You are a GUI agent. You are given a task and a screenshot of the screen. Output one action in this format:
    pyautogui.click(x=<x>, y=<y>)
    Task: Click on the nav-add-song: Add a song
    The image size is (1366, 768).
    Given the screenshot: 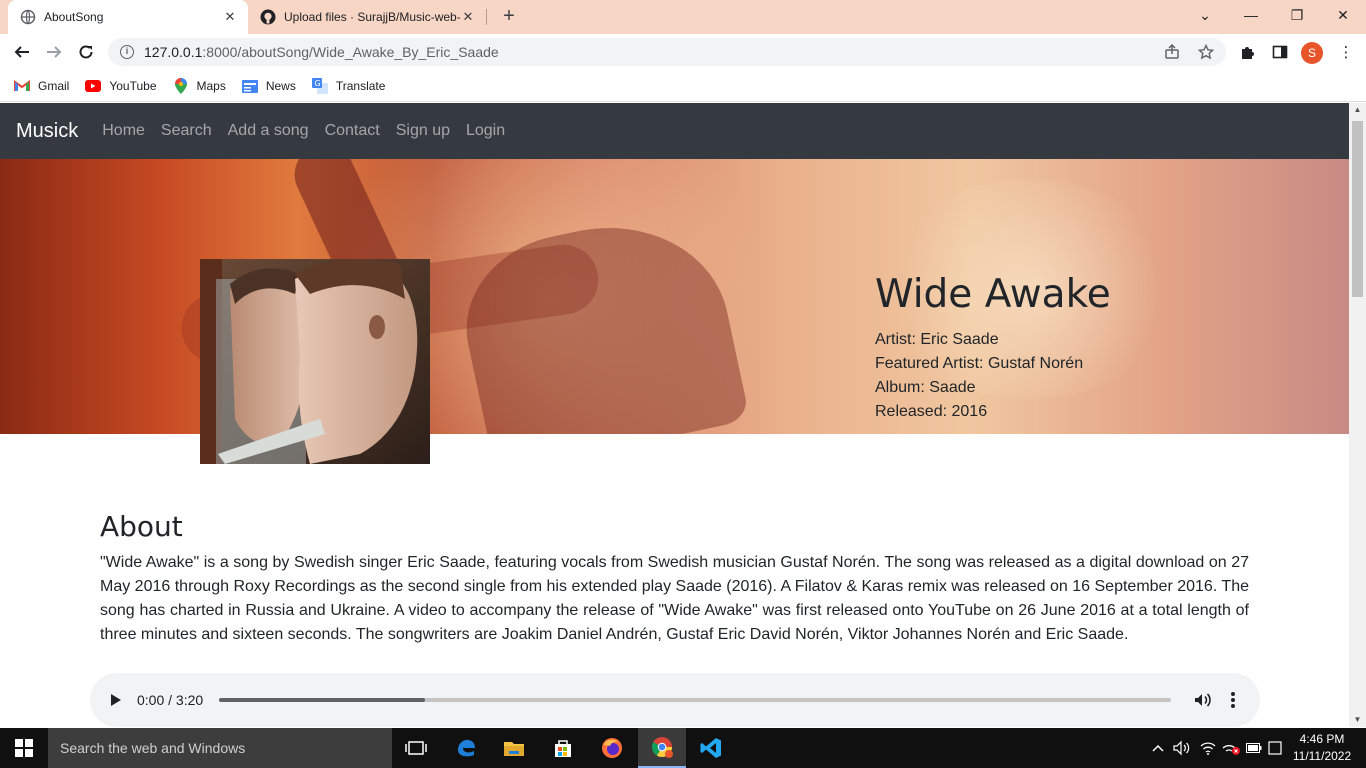 What is the action you would take?
    pyautogui.click(x=268, y=131)
    